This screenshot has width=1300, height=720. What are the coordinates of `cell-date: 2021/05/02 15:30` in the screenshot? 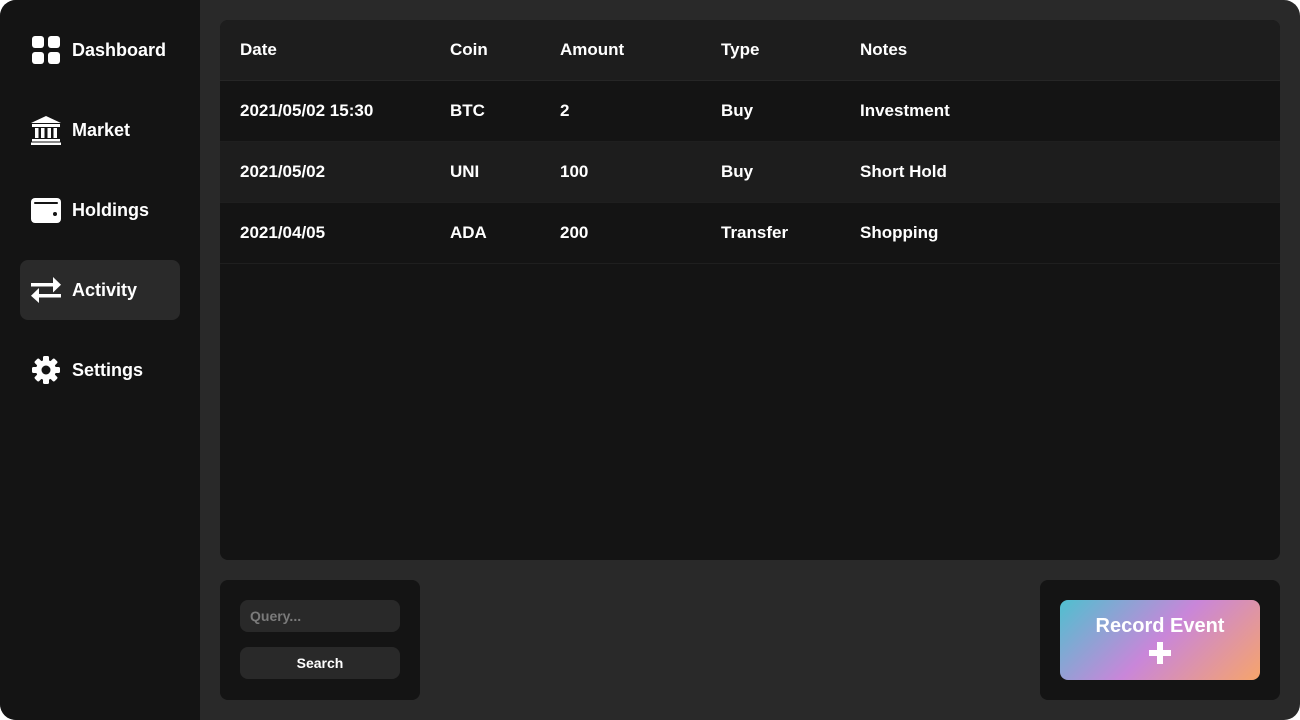 It's located at (307, 110).